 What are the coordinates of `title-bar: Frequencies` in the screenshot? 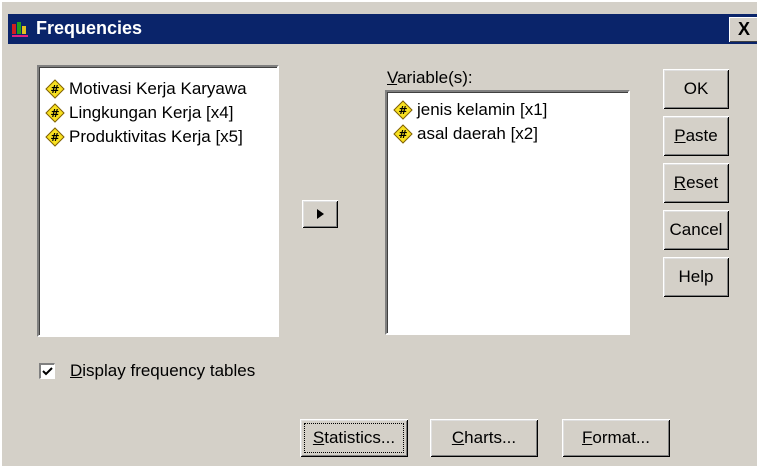 It's located at (382, 29).